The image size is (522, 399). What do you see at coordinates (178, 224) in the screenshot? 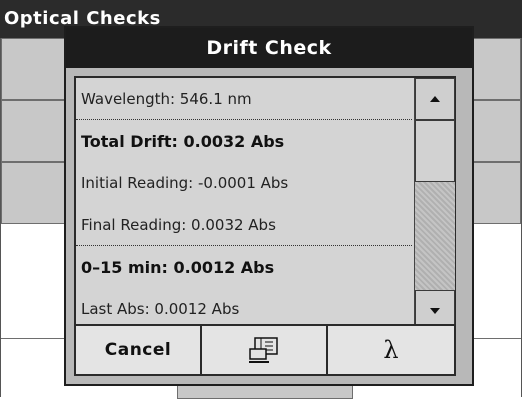
I see `final-reading-text: Final Reading: 0.0032 Abs` at bounding box center [178, 224].